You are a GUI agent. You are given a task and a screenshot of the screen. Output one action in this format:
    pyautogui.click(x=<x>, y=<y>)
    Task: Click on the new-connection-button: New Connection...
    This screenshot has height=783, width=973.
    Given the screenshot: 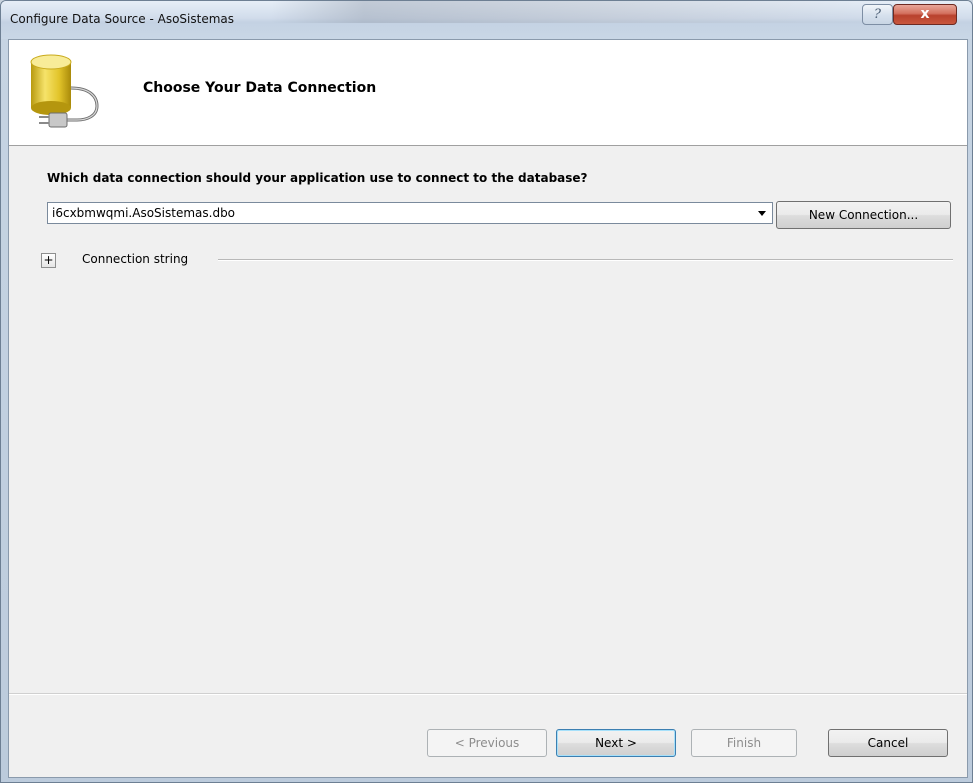 What is the action you would take?
    pyautogui.click(x=863, y=215)
    